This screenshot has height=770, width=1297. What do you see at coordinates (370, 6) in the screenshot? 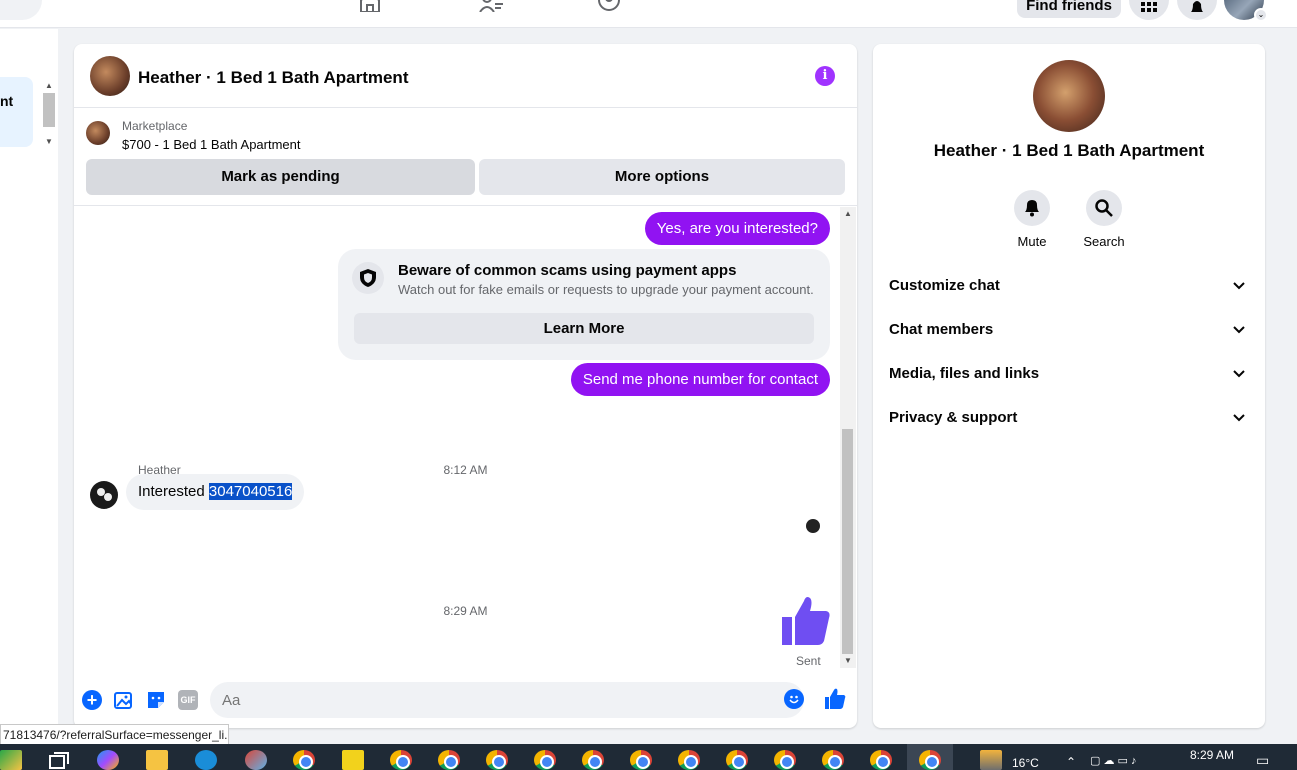
I see `home-icon` at bounding box center [370, 6].